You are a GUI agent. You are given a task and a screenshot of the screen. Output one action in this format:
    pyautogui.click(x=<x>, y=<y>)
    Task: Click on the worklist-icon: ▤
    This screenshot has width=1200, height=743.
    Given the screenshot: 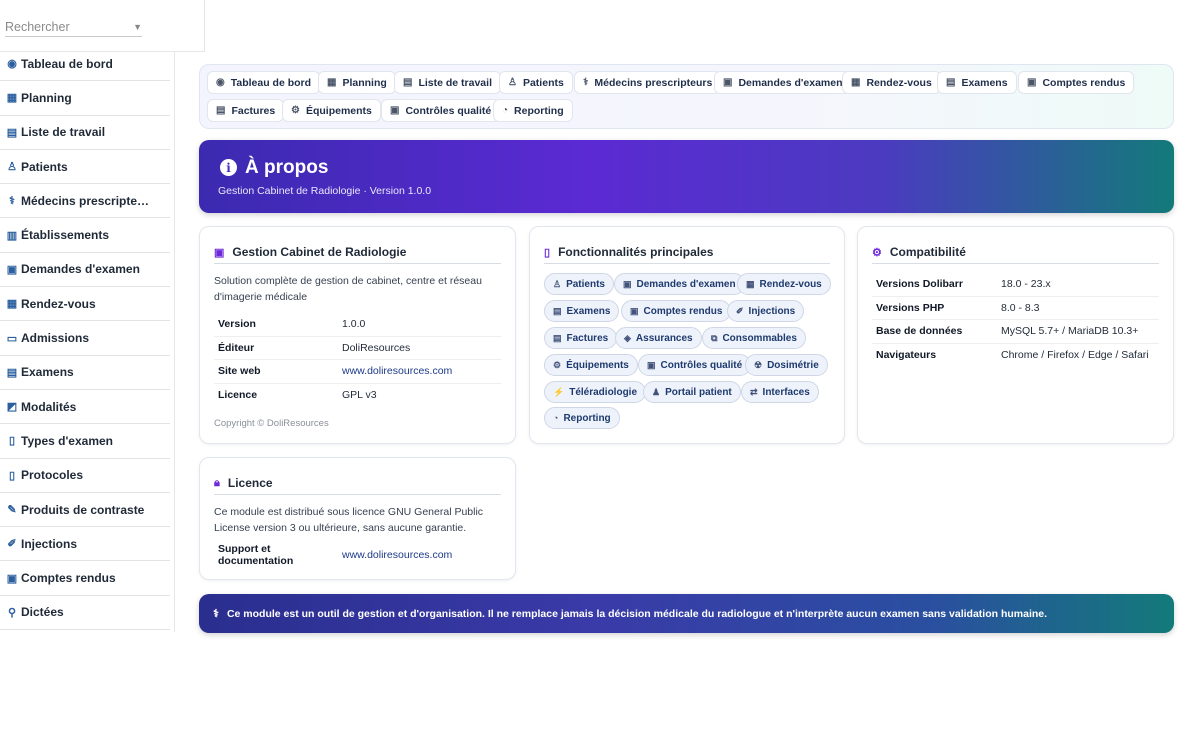 What is the action you would take?
    pyautogui.click(x=12, y=132)
    